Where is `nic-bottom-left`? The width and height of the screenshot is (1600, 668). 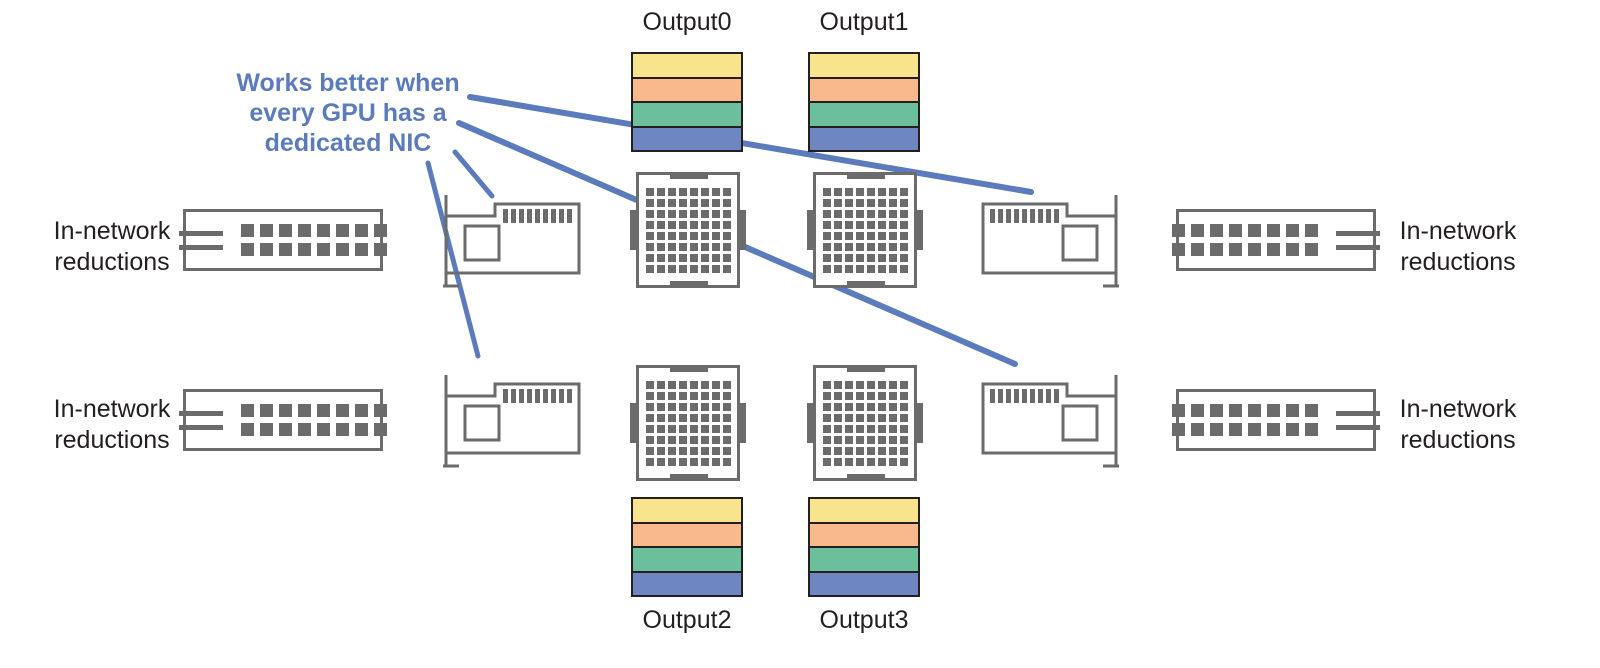 nic-bottom-left is located at coordinates (512, 423).